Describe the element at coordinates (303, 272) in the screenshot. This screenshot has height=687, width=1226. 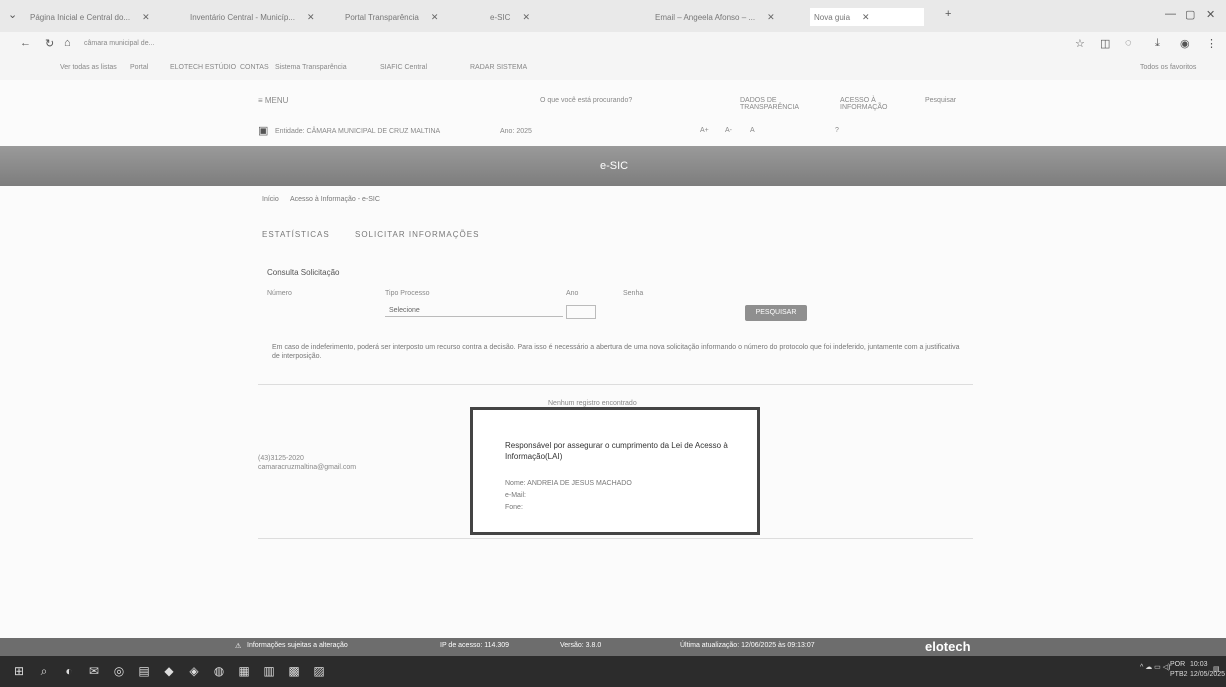
I see `section-title: Consulta Solicitação` at that location.